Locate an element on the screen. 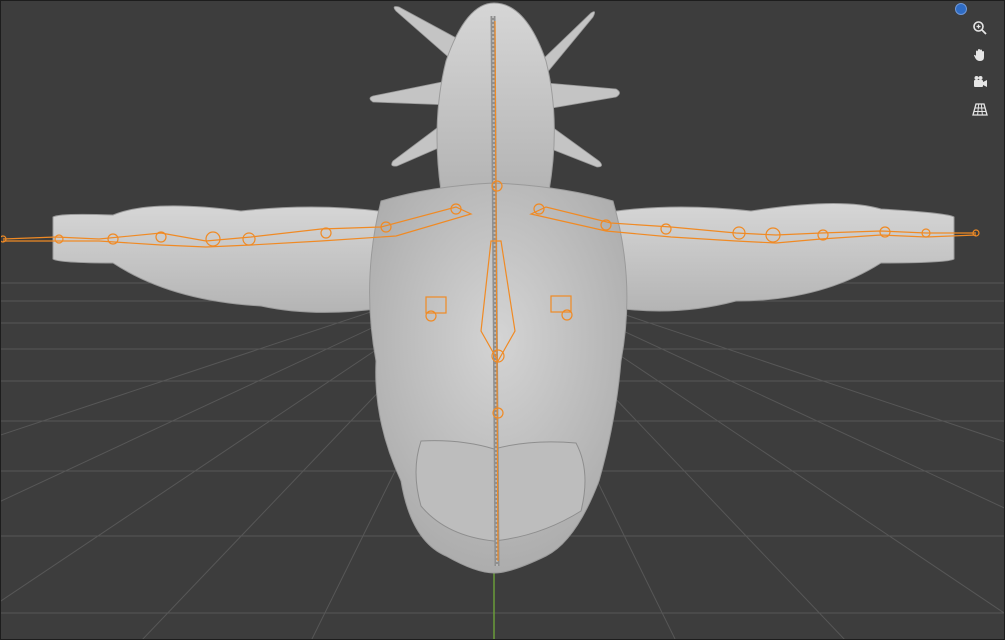 Image resolution: width=1005 pixels, height=640 pixels. zoom-icon is located at coordinates (980, 28).